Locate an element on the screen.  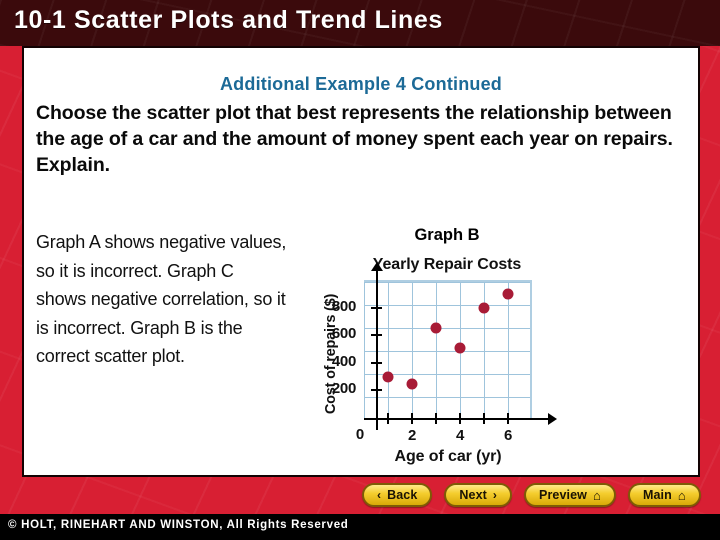
x-axis-arrow-icon is located at coordinates (552, 419).